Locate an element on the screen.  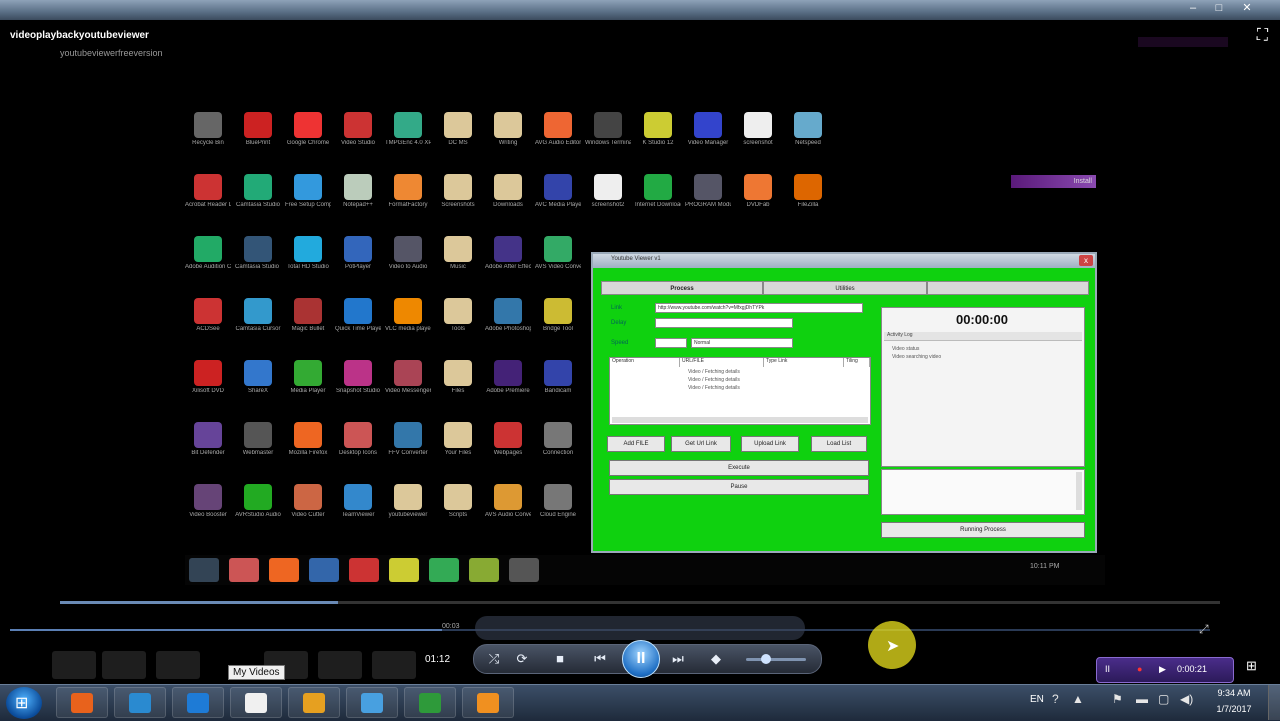
speed-input is located at coordinates (671, 343).